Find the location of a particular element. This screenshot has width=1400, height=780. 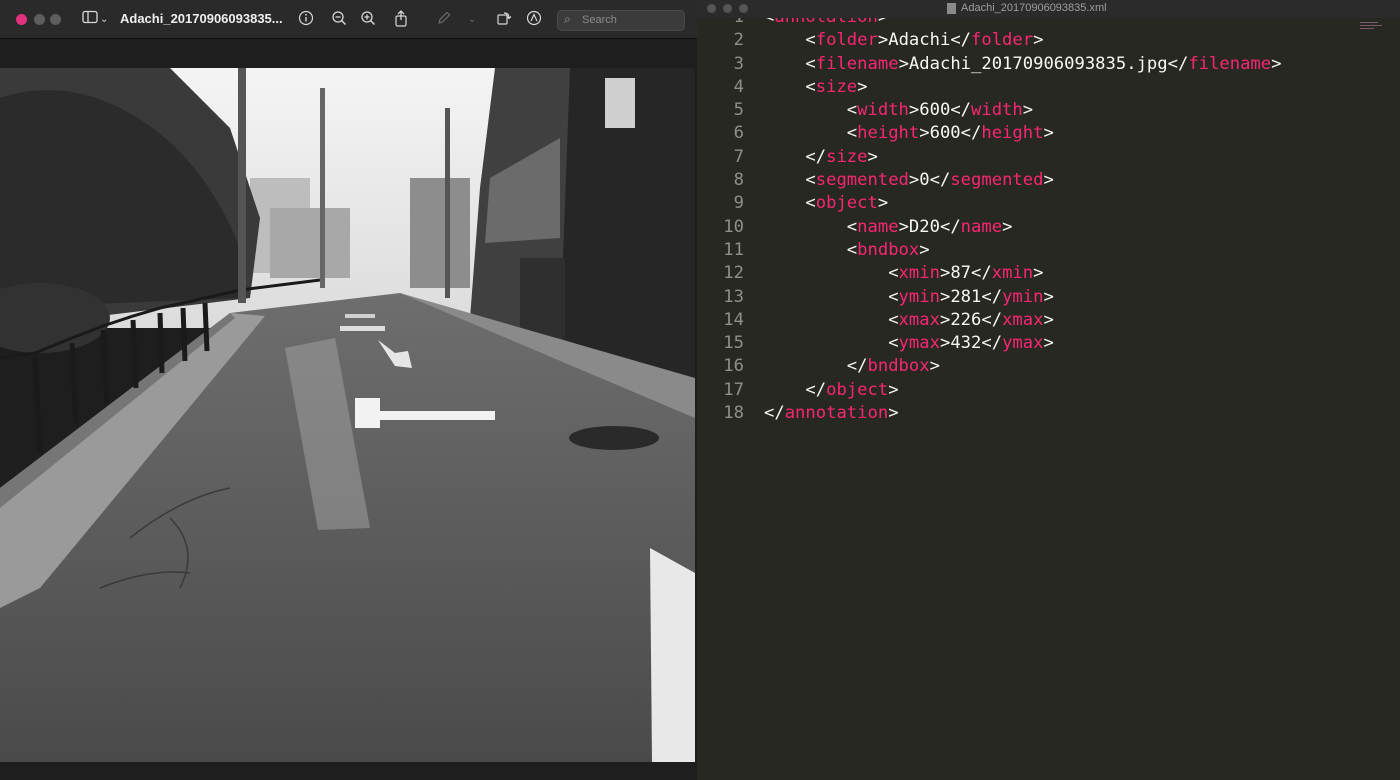

line-number: 9 is located at coordinates (738, 203).